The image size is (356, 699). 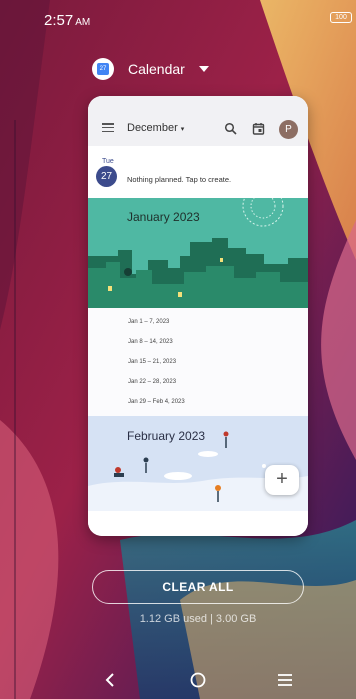 I want to click on account-avatar: P, so click(x=288, y=129).